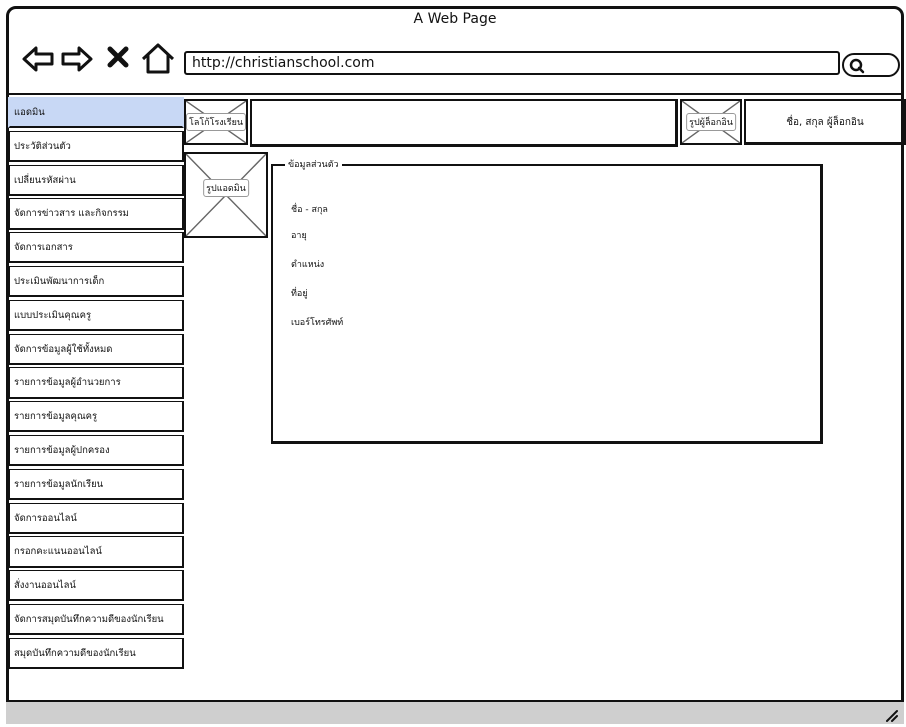 This screenshot has height=727, width=906. What do you see at coordinates (96, 214) in the screenshot?
I see `sidebar-item-news-activities: จัดการข่าวสาร และกิจกรรม` at bounding box center [96, 214].